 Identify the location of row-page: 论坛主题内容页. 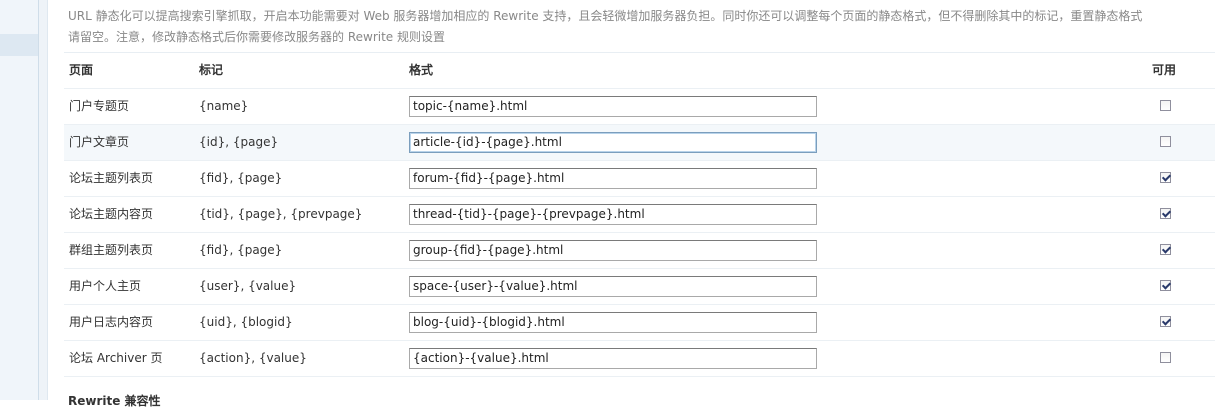
(111, 214).